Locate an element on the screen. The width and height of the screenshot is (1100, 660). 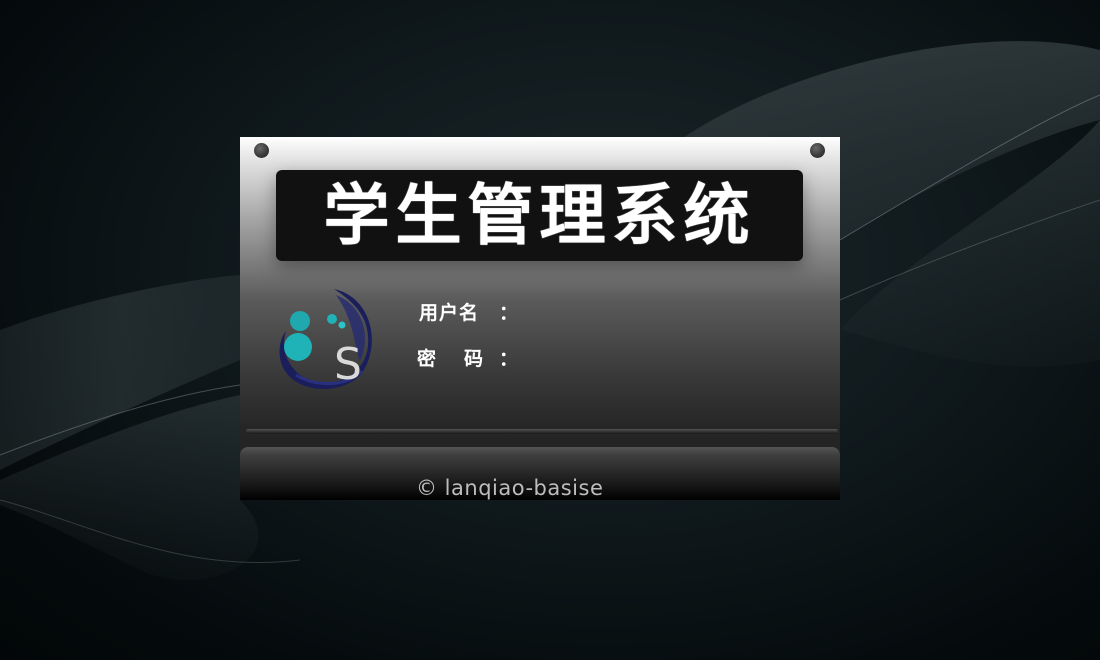
username-label: 用户名 is located at coordinates (449, 313).